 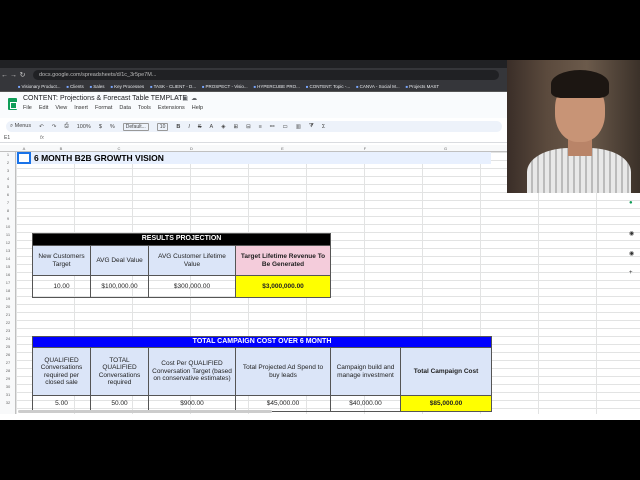 What do you see at coordinates (8, 378) in the screenshot?
I see `row-header: 29` at bounding box center [8, 378].